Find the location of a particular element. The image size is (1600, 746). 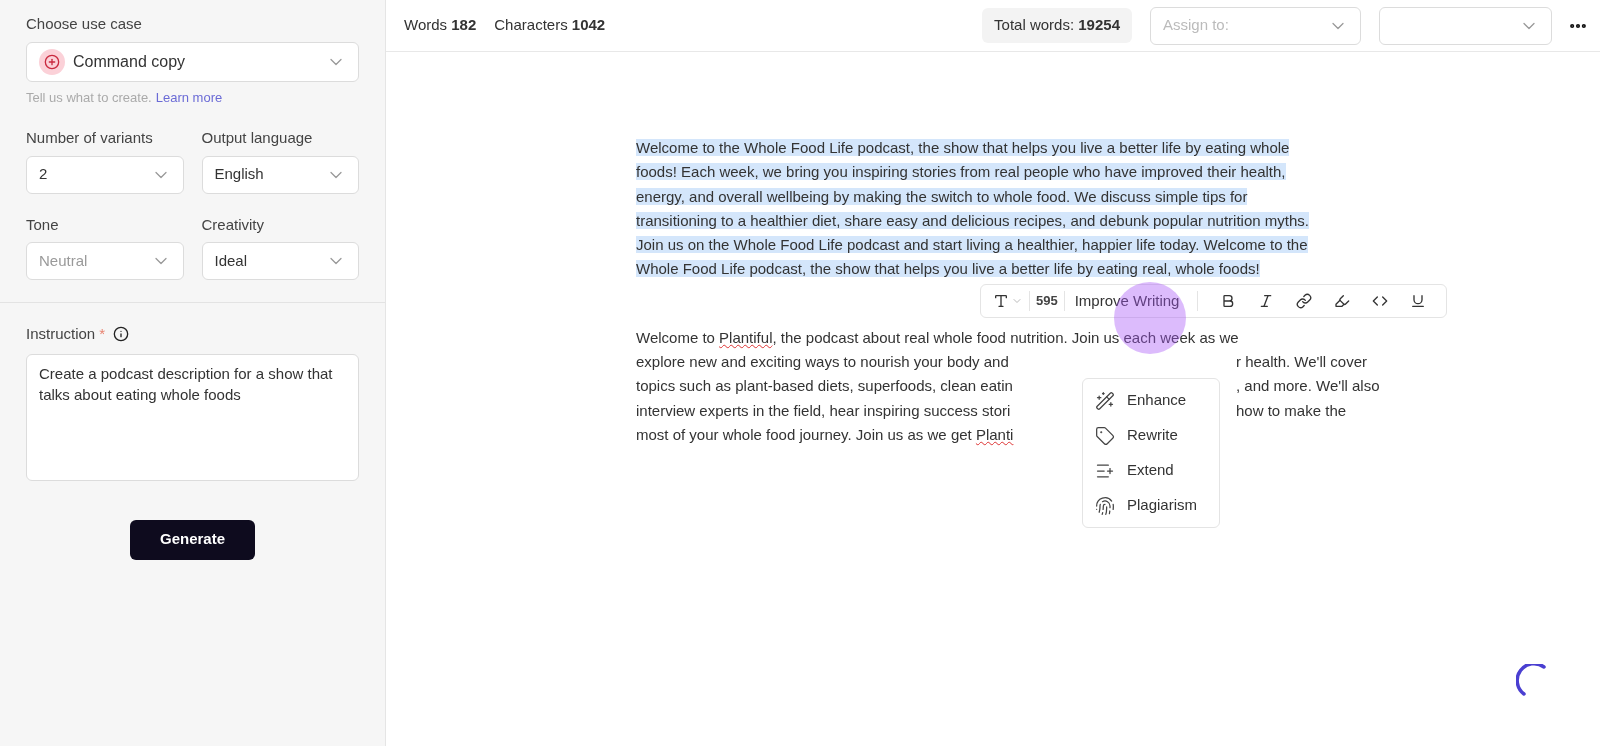

dropdown-select: 2 is located at coordinates (105, 174).